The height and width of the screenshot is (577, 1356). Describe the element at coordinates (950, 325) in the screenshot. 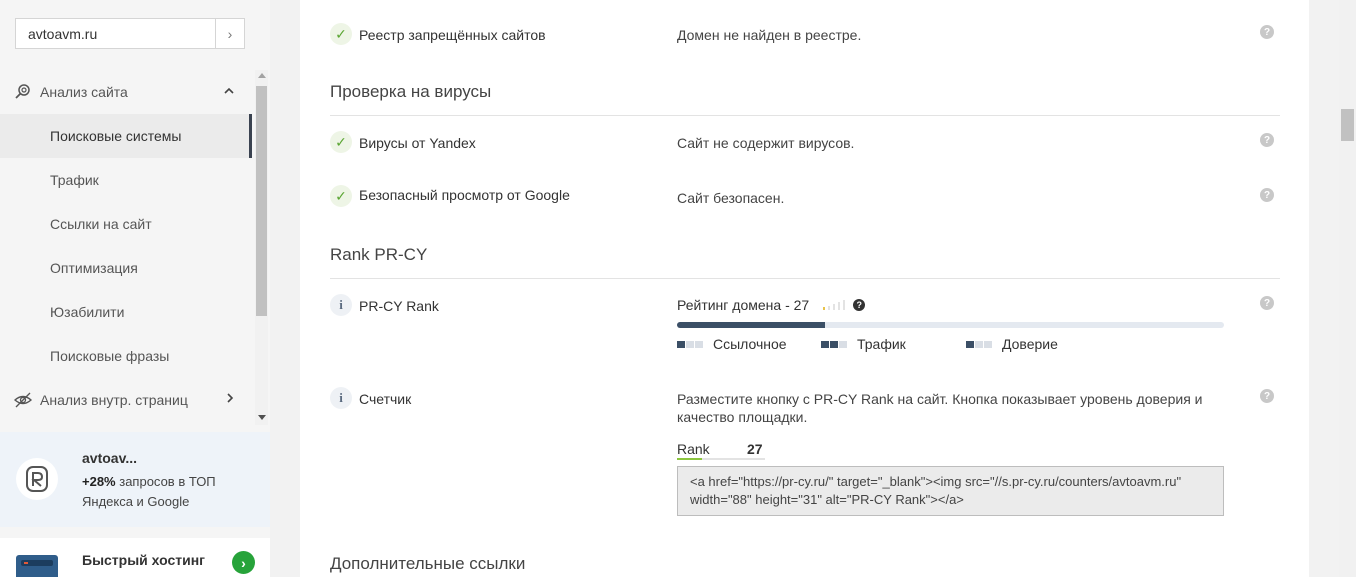

I see `rating-progress-bar` at that location.